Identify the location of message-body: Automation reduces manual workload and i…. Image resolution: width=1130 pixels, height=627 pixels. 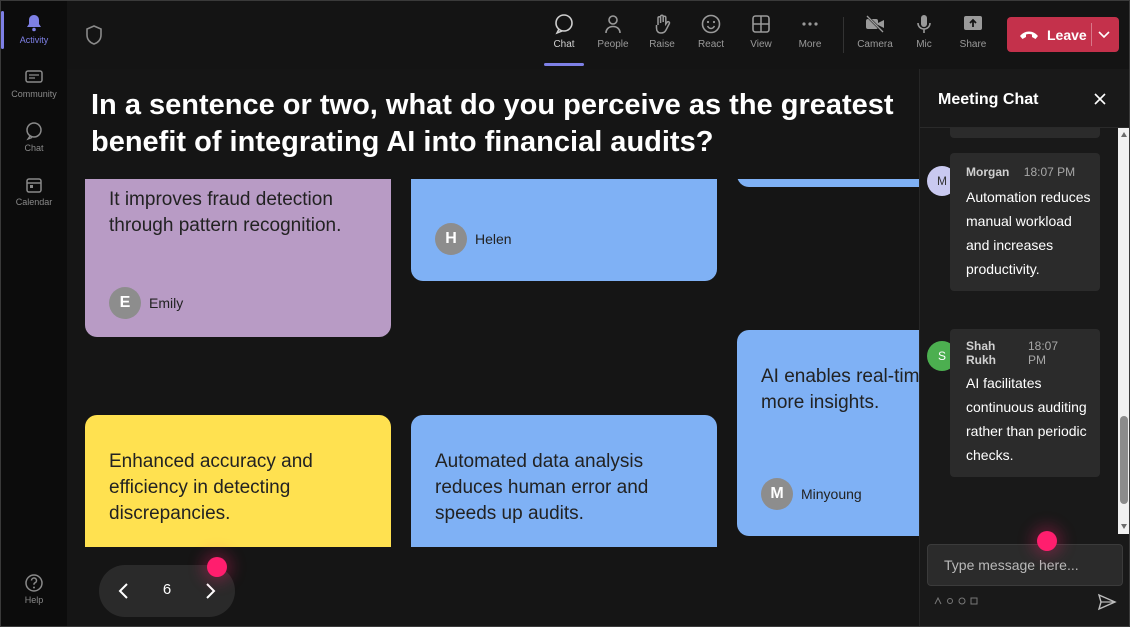
(1028, 233).